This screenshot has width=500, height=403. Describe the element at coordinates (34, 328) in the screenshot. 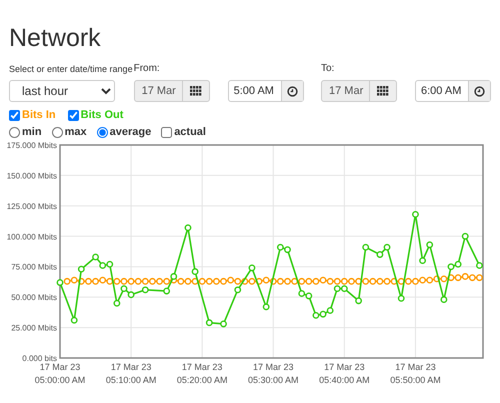

I see `y-tick-label: 25.000 Mbits` at that location.